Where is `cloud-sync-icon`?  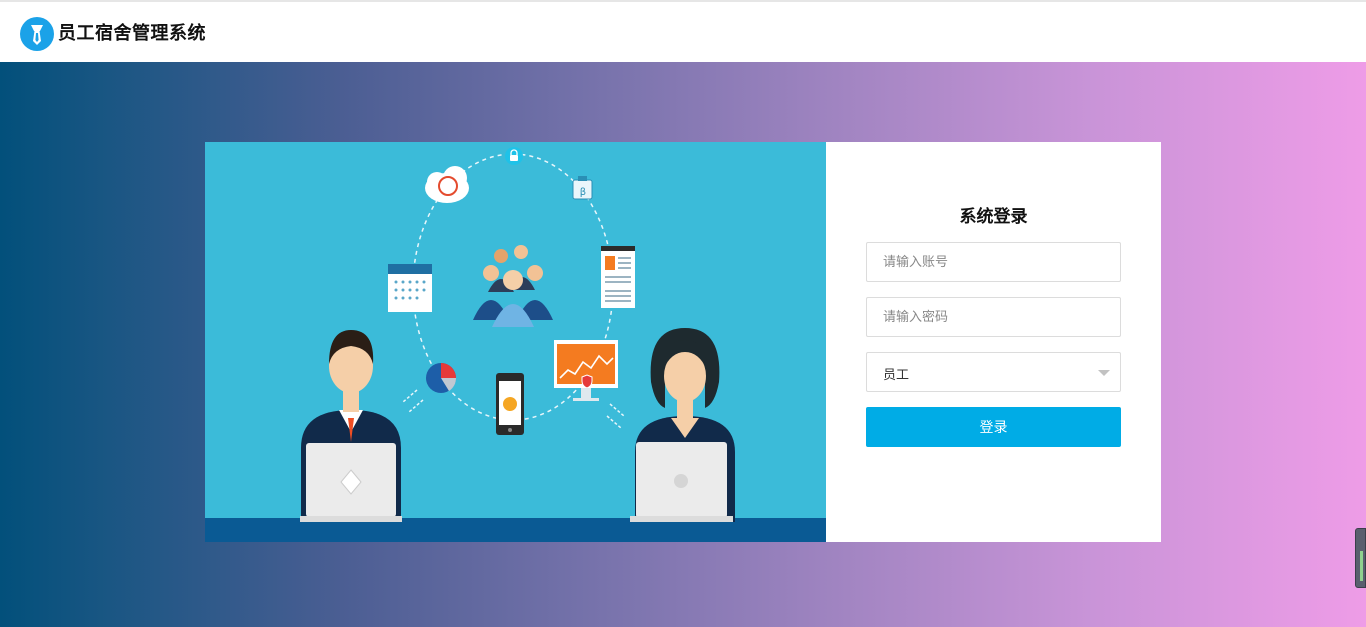 cloud-sync-icon is located at coordinates (447, 184).